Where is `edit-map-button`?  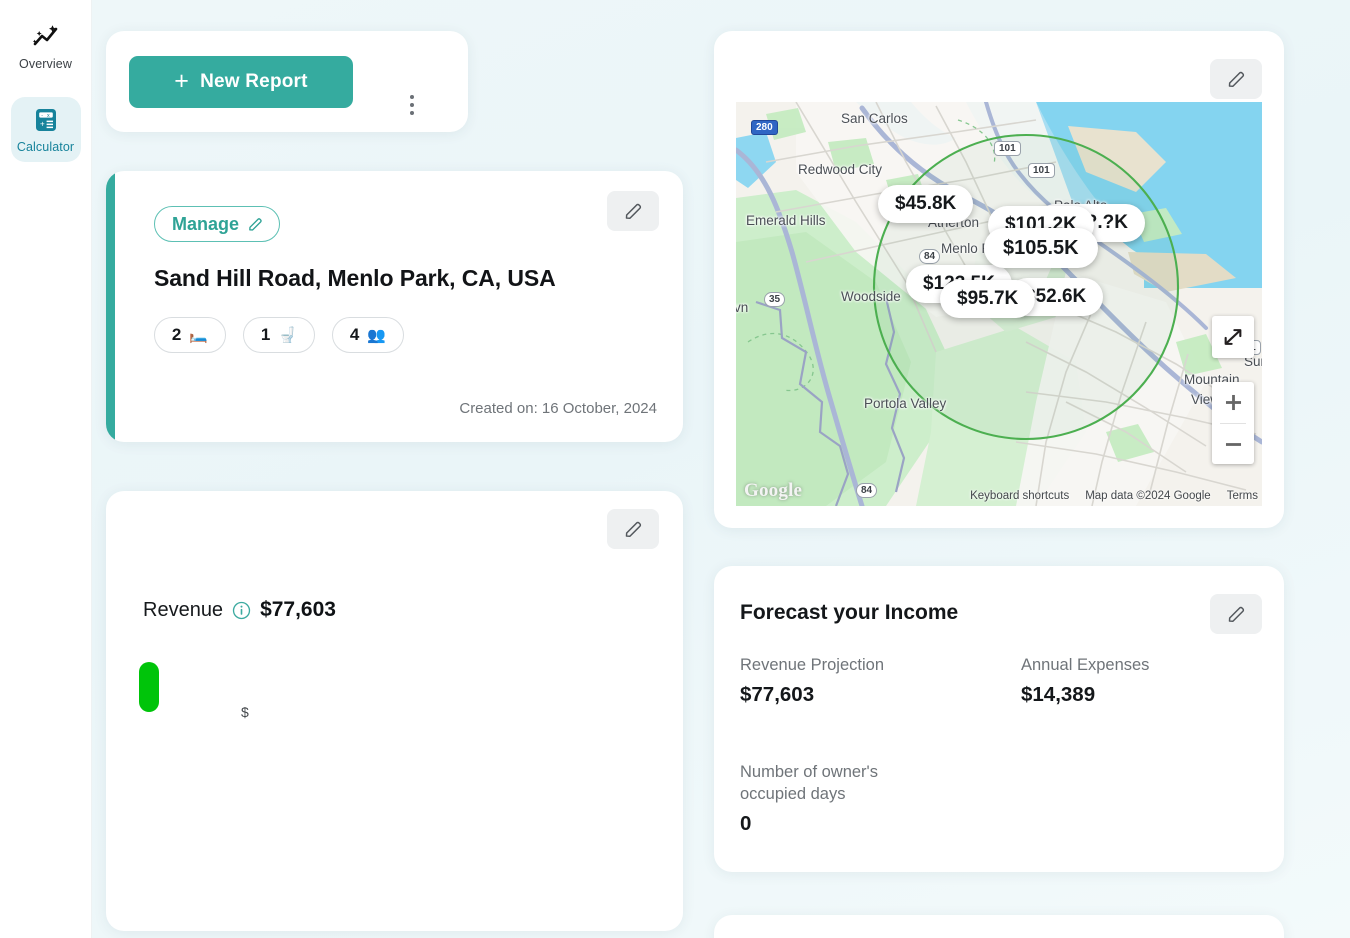
edit-map-button is located at coordinates (1236, 79).